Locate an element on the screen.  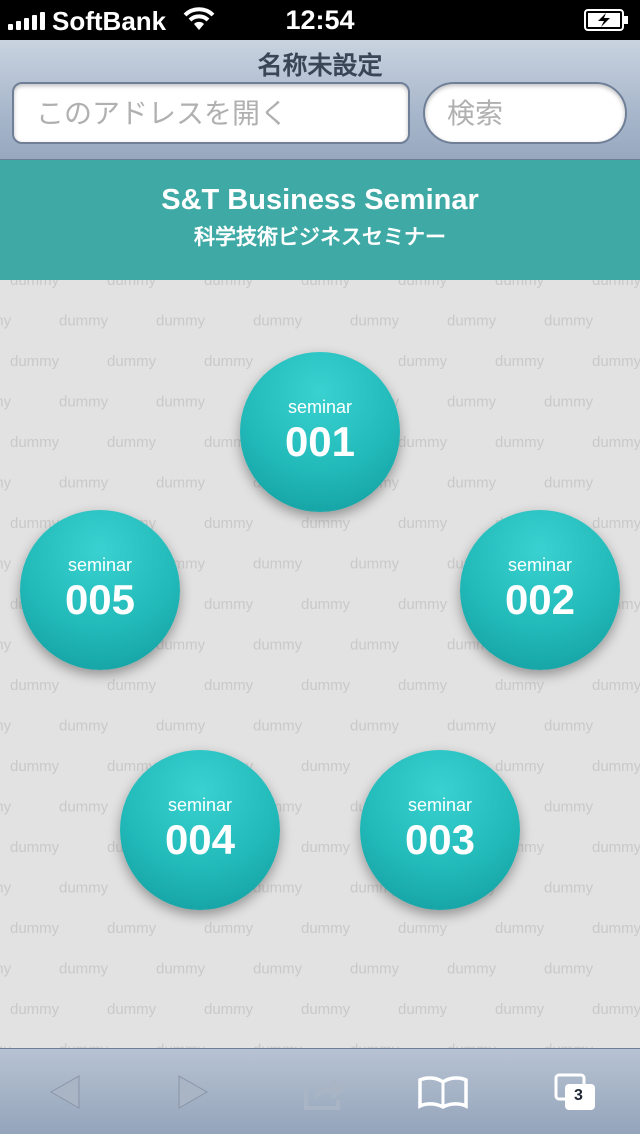
bookmarks-button is located at coordinates (443, 1091).